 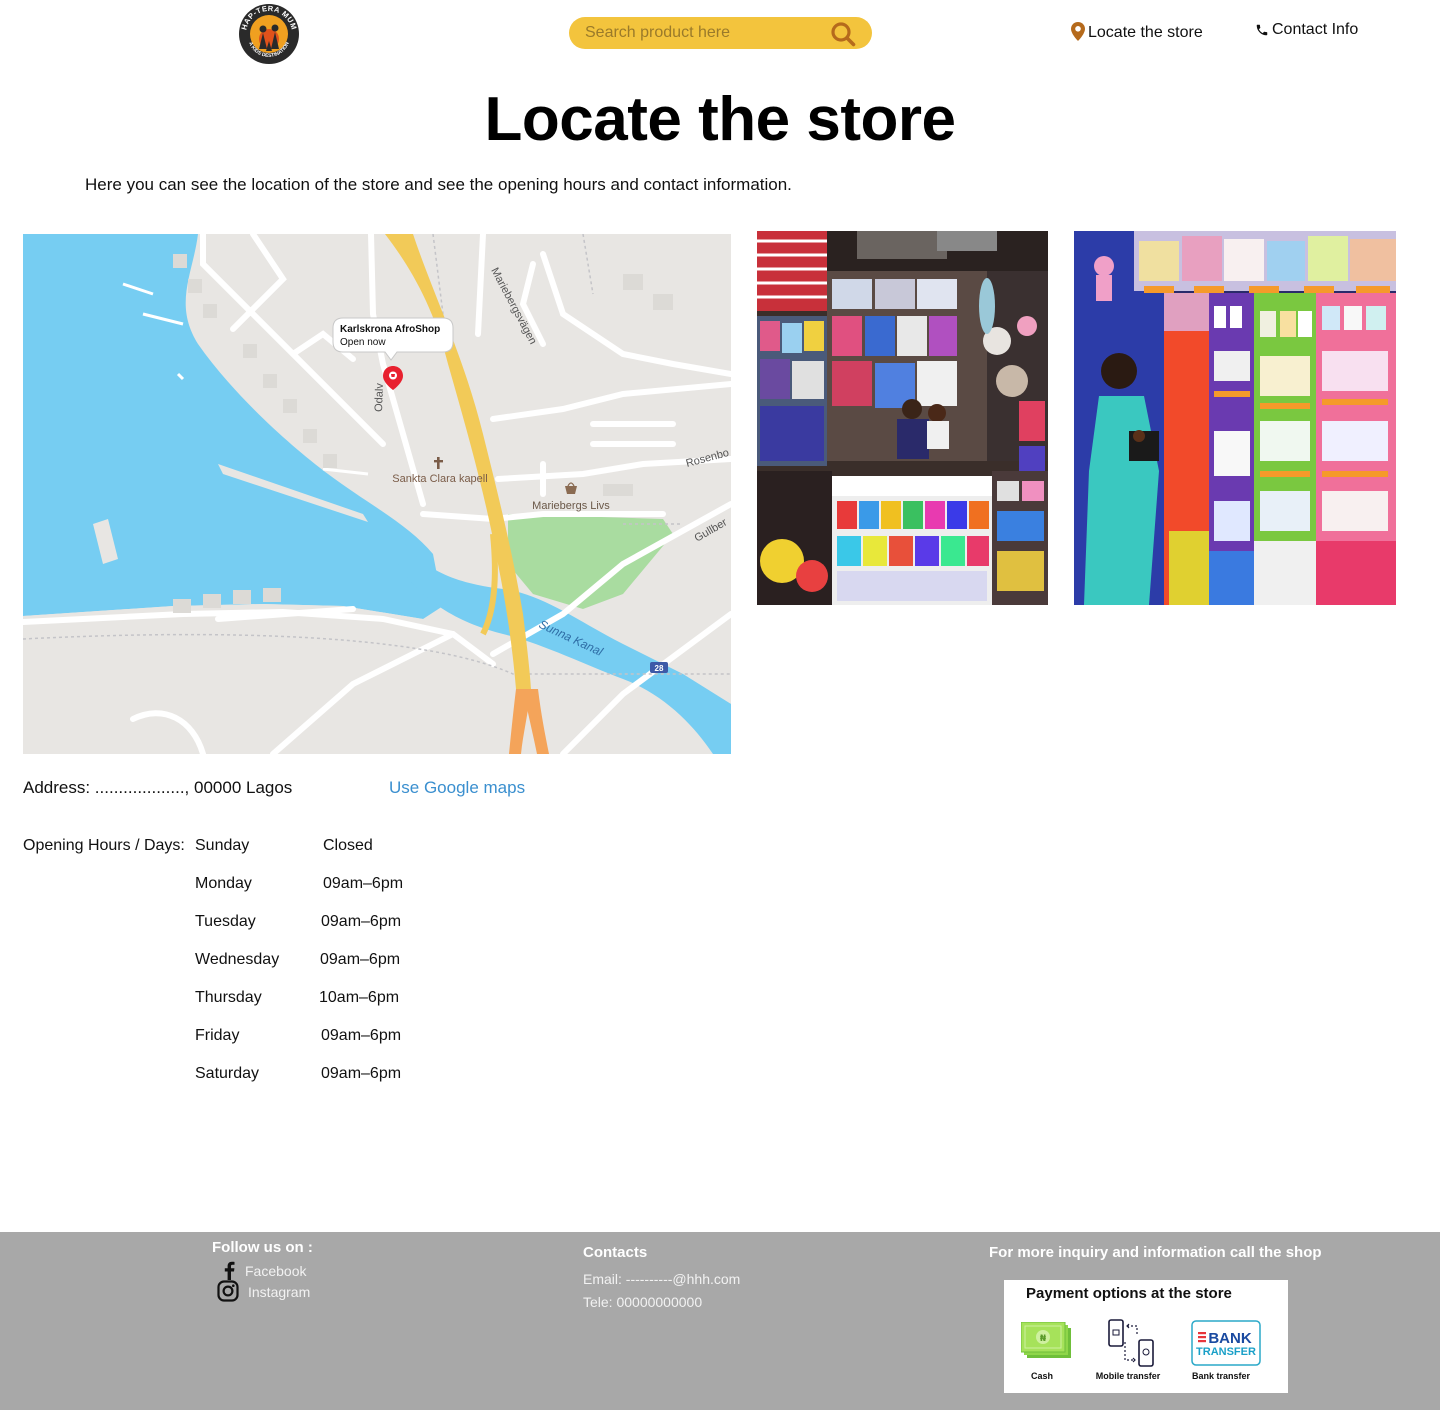 I want to click on hours-day: Monday, so click(x=223, y=883).